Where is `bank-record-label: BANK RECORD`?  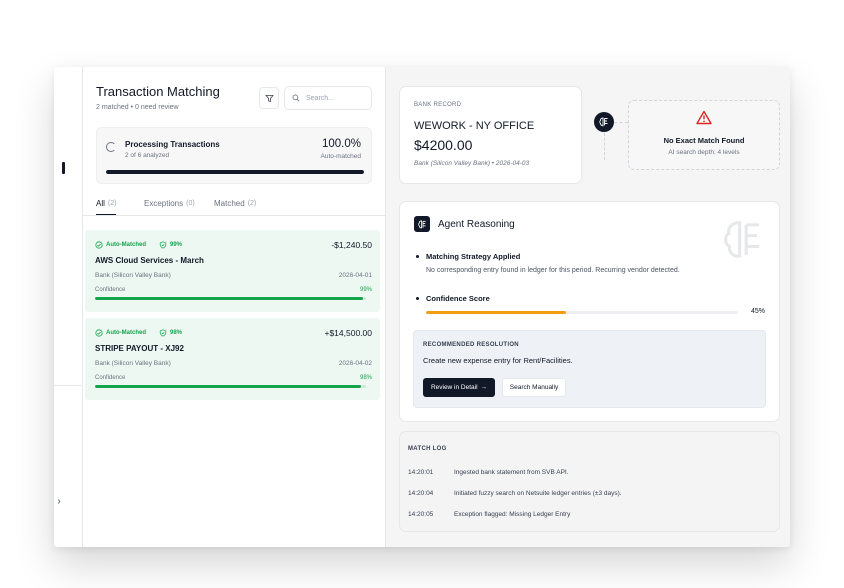 bank-record-label: BANK RECORD is located at coordinates (438, 105).